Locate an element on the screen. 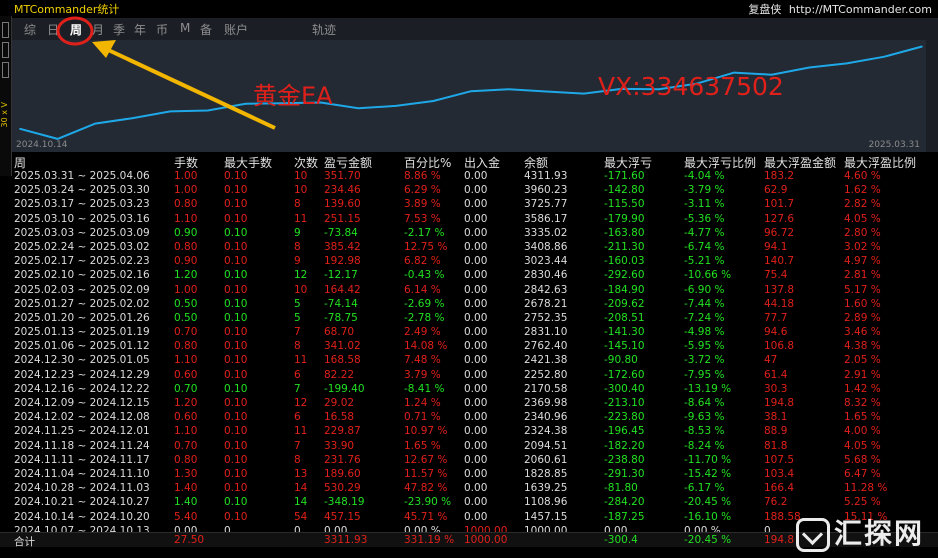  title-bar: MTCommander统计 复盘侠 http://MTCommander.com is located at coordinates (469, 8).